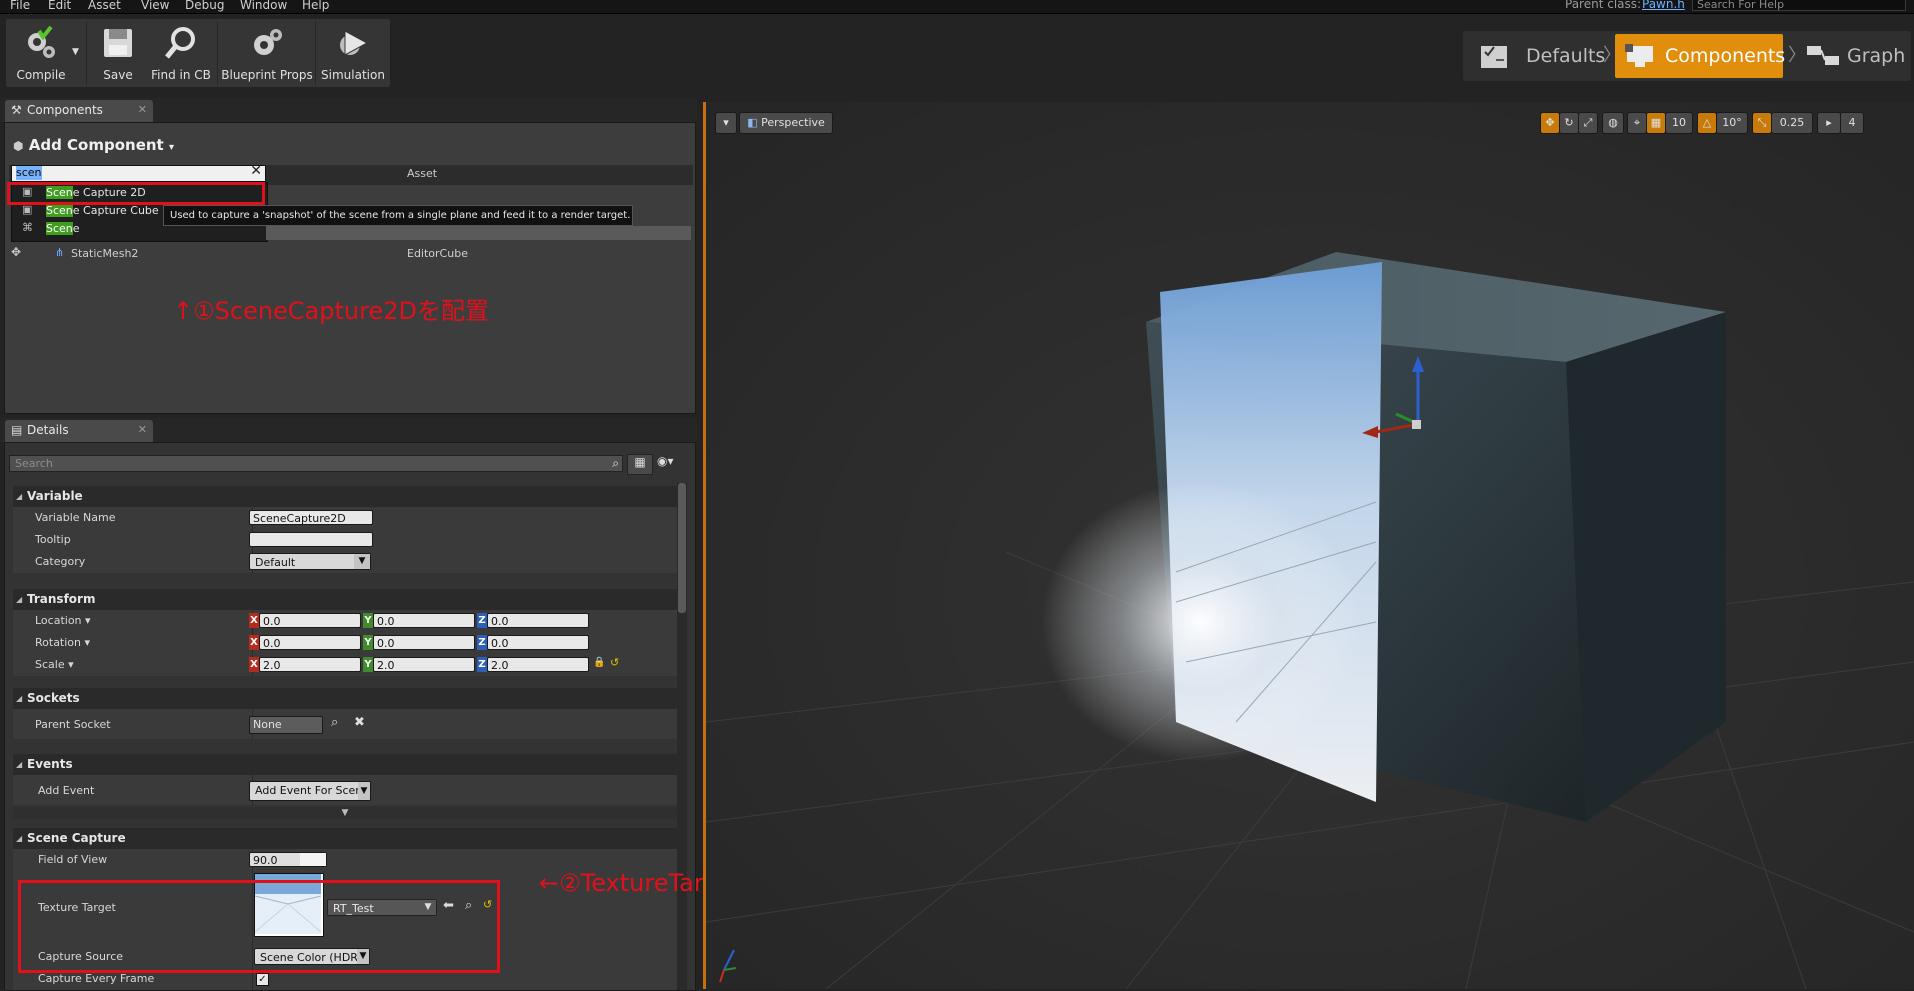 The width and height of the screenshot is (1914, 991). Describe the element at coordinates (345, 838) in the screenshot. I see `category-scene-capture: Scene Capture` at that location.